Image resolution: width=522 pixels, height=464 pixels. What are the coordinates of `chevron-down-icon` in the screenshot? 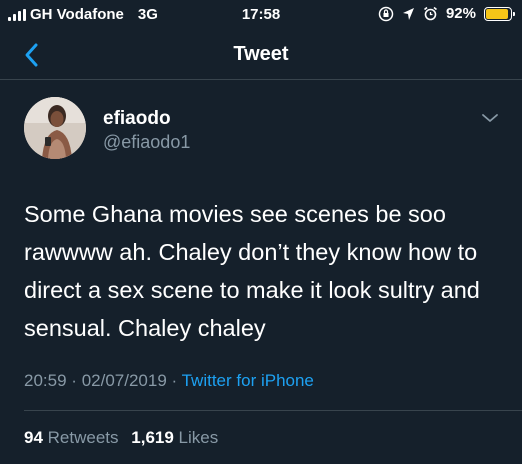 It's located at (490, 118).